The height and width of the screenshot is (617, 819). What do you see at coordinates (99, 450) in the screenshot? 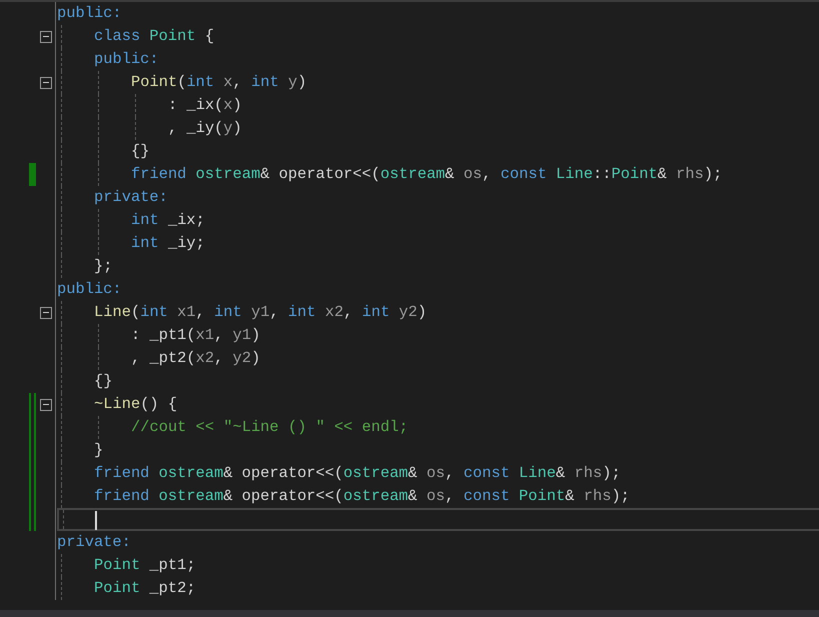
I see `code-line: }` at bounding box center [99, 450].